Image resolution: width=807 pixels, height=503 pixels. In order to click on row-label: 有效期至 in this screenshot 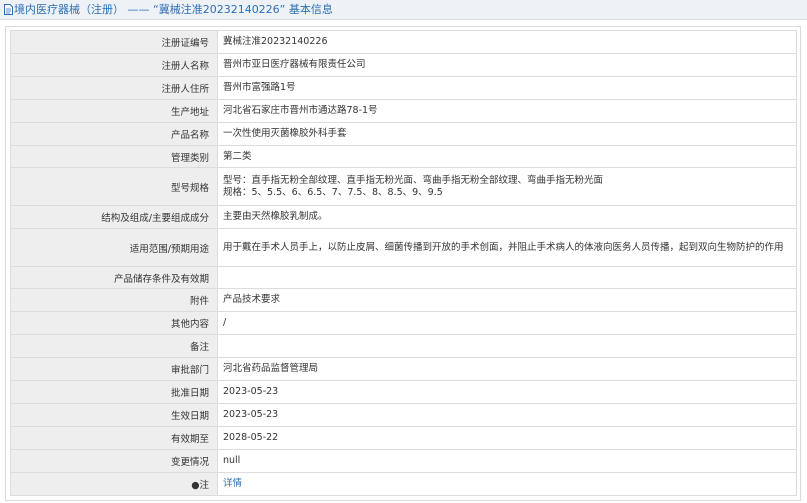, I will do `click(114, 438)`.